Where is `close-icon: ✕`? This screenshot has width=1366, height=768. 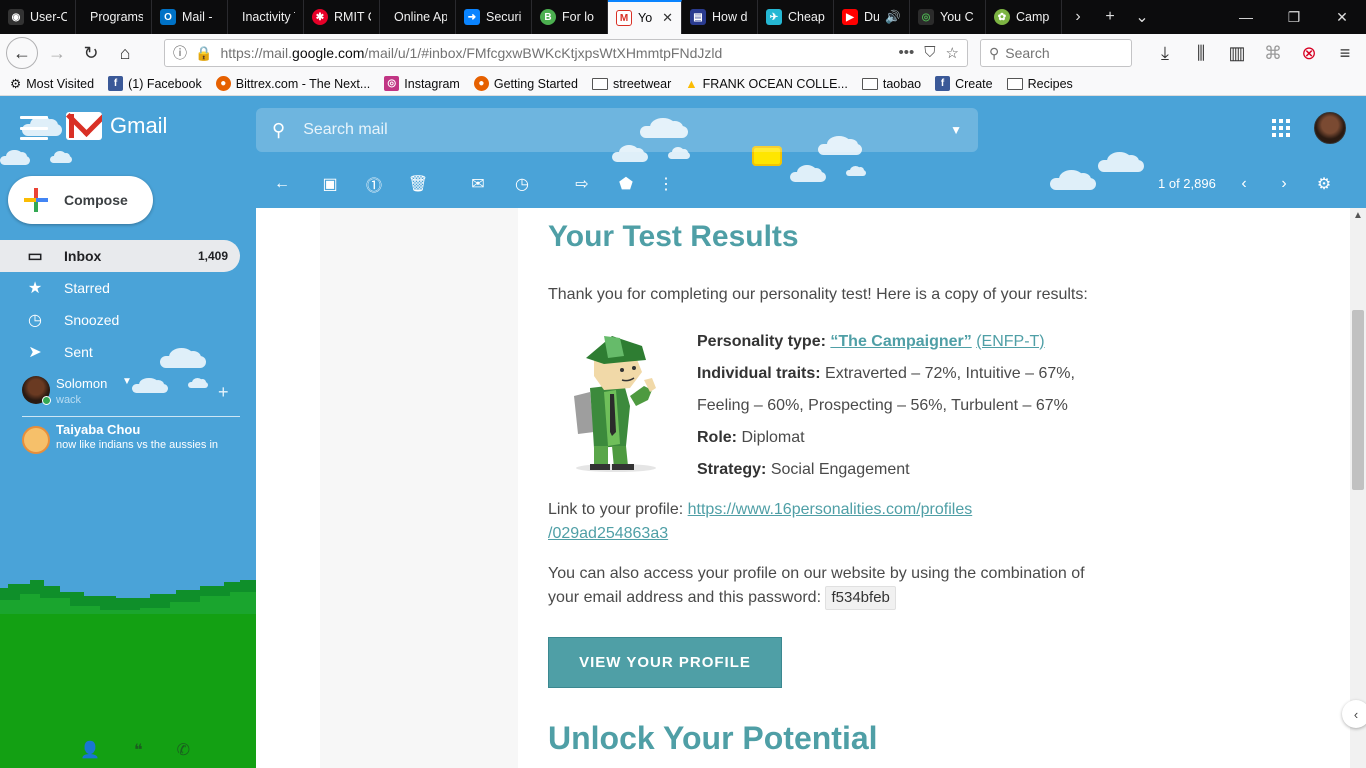 close-icon: ✕ is located at coordinates (667, 18).